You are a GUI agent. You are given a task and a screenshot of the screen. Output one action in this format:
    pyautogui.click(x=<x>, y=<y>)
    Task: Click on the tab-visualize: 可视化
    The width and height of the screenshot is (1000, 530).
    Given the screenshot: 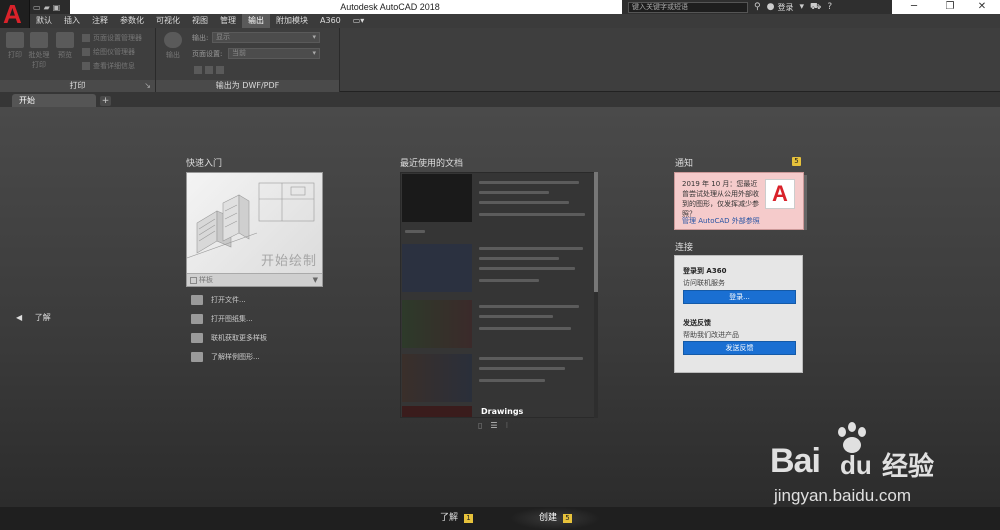 What is the action you would take?
    pyautogui.click(x=168, y=21)
    